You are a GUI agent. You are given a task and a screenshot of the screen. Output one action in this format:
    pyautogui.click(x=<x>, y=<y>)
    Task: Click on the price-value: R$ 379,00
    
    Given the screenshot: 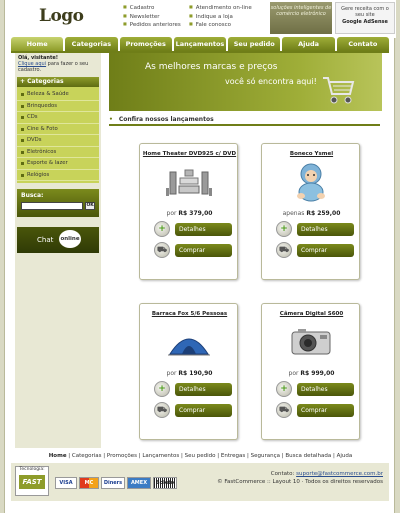 What is the action you would take?
    pyautogui.click(x=195, y=213)
    